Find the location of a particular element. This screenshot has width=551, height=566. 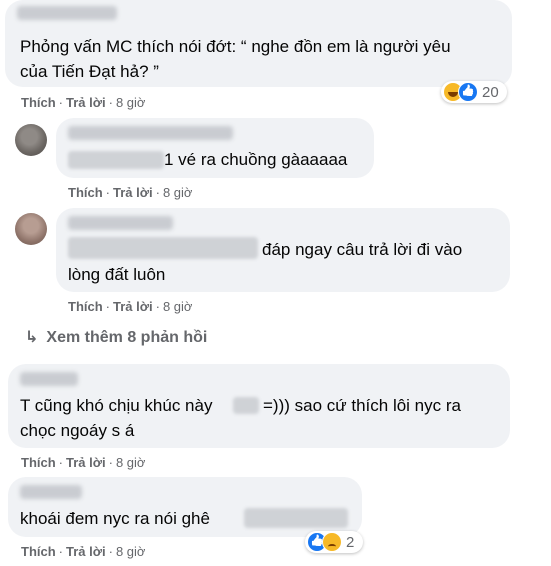

comment-text-line: =))) sao cứ thích lôi nyc ra is located at coordinates (362, 405).